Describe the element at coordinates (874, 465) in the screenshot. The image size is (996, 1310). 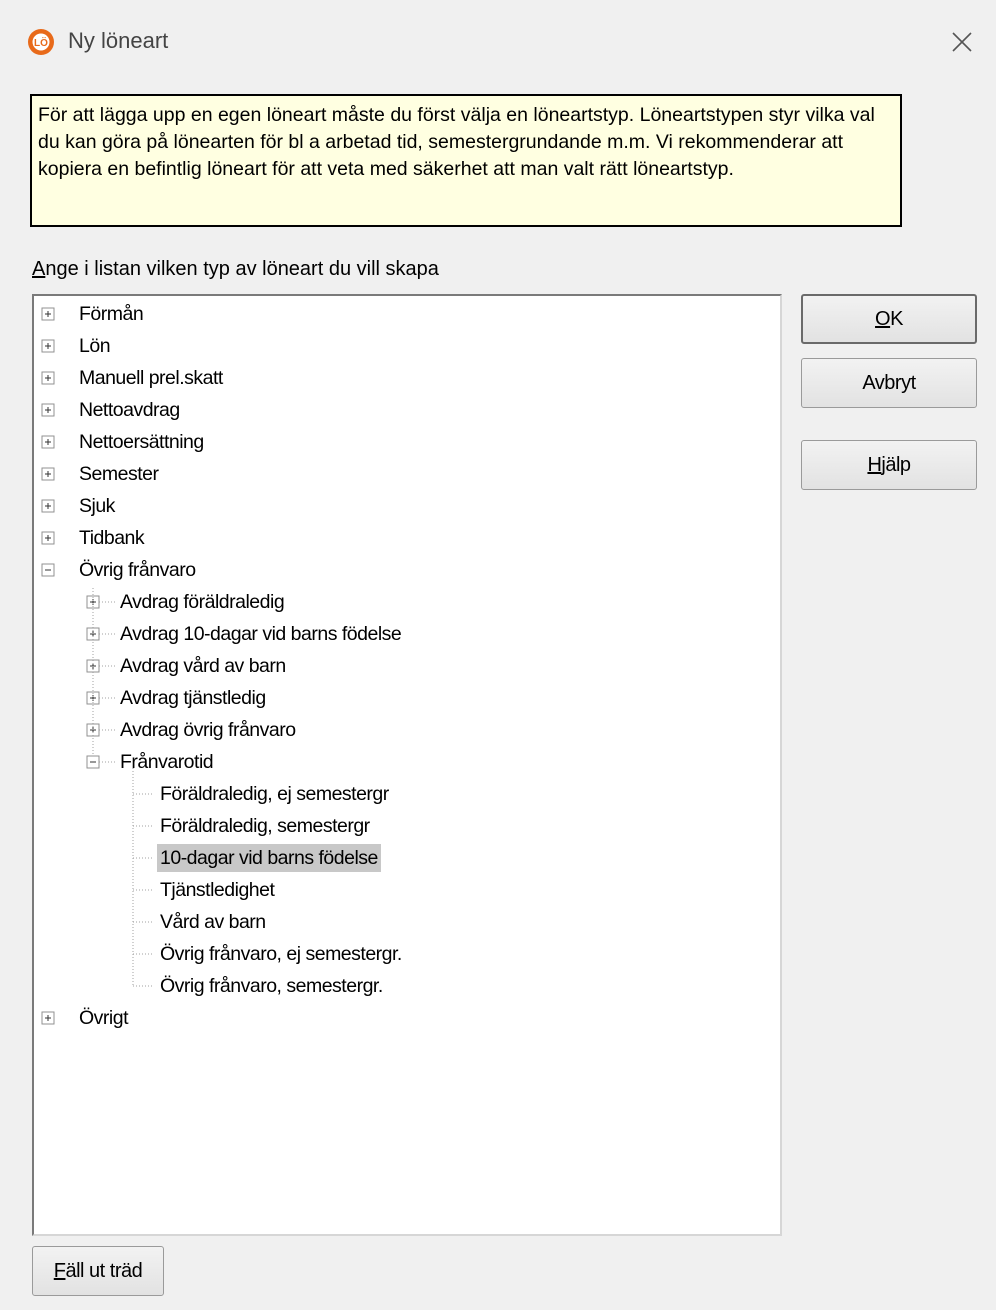
I see `help-accel: H` at that location.